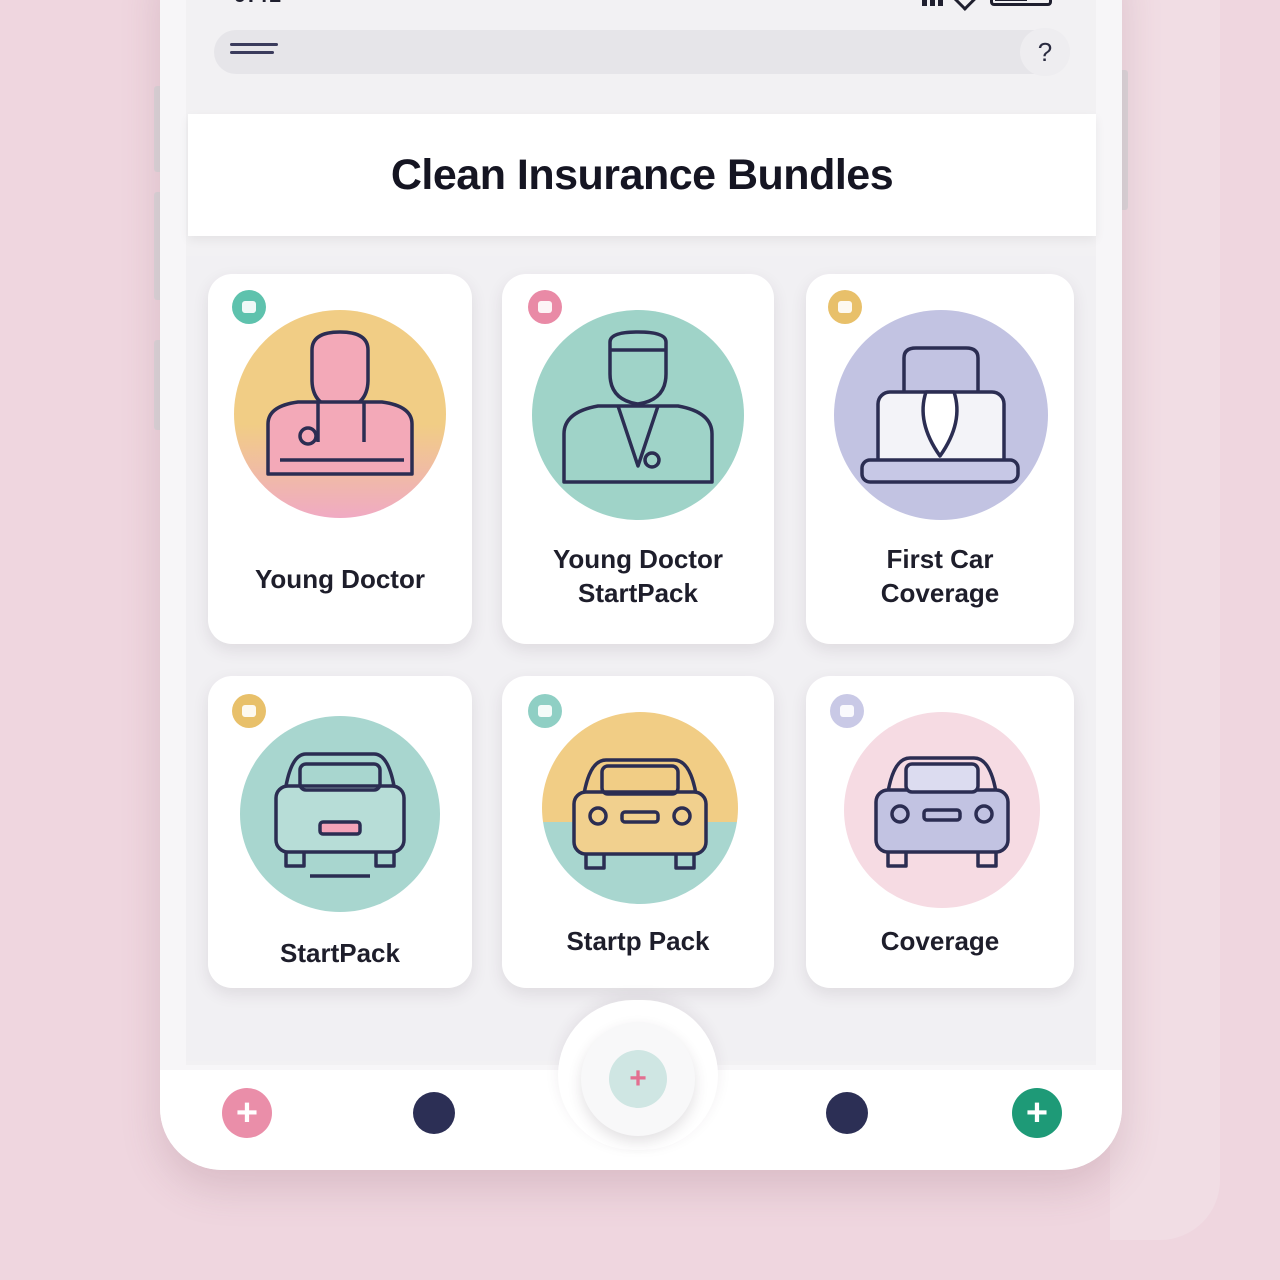 The height and width of the screenshot is (1280, 1280). I want to click on card-label: Young Doctor StartPack, so click(638, 576).